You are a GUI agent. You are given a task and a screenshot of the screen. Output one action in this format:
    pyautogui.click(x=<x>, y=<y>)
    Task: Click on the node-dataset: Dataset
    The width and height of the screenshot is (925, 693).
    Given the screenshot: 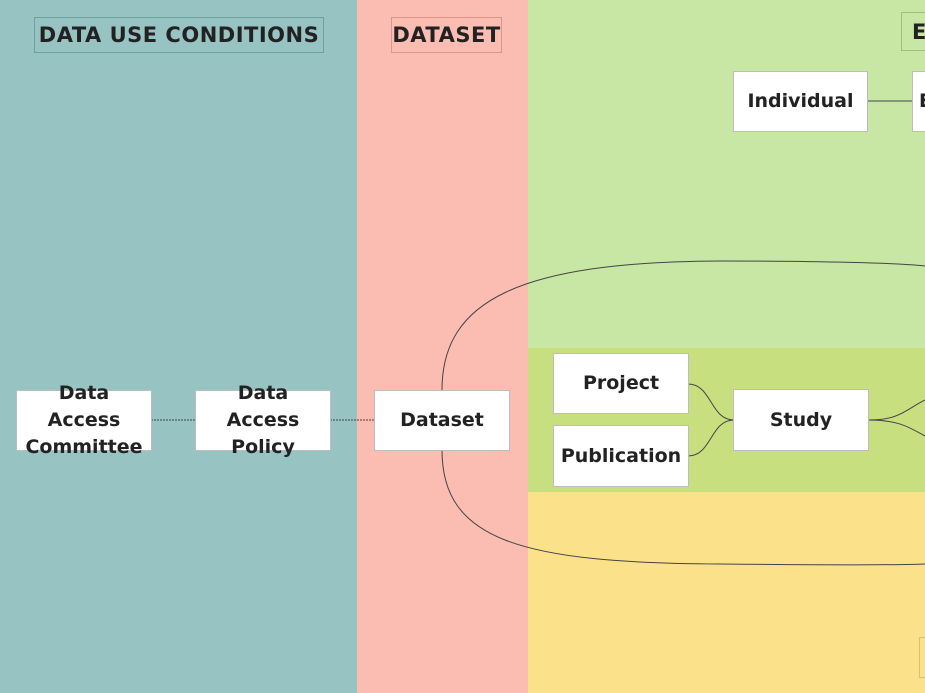 What is the action you would take?
    pyautogui.click(x=442, y=420)
    